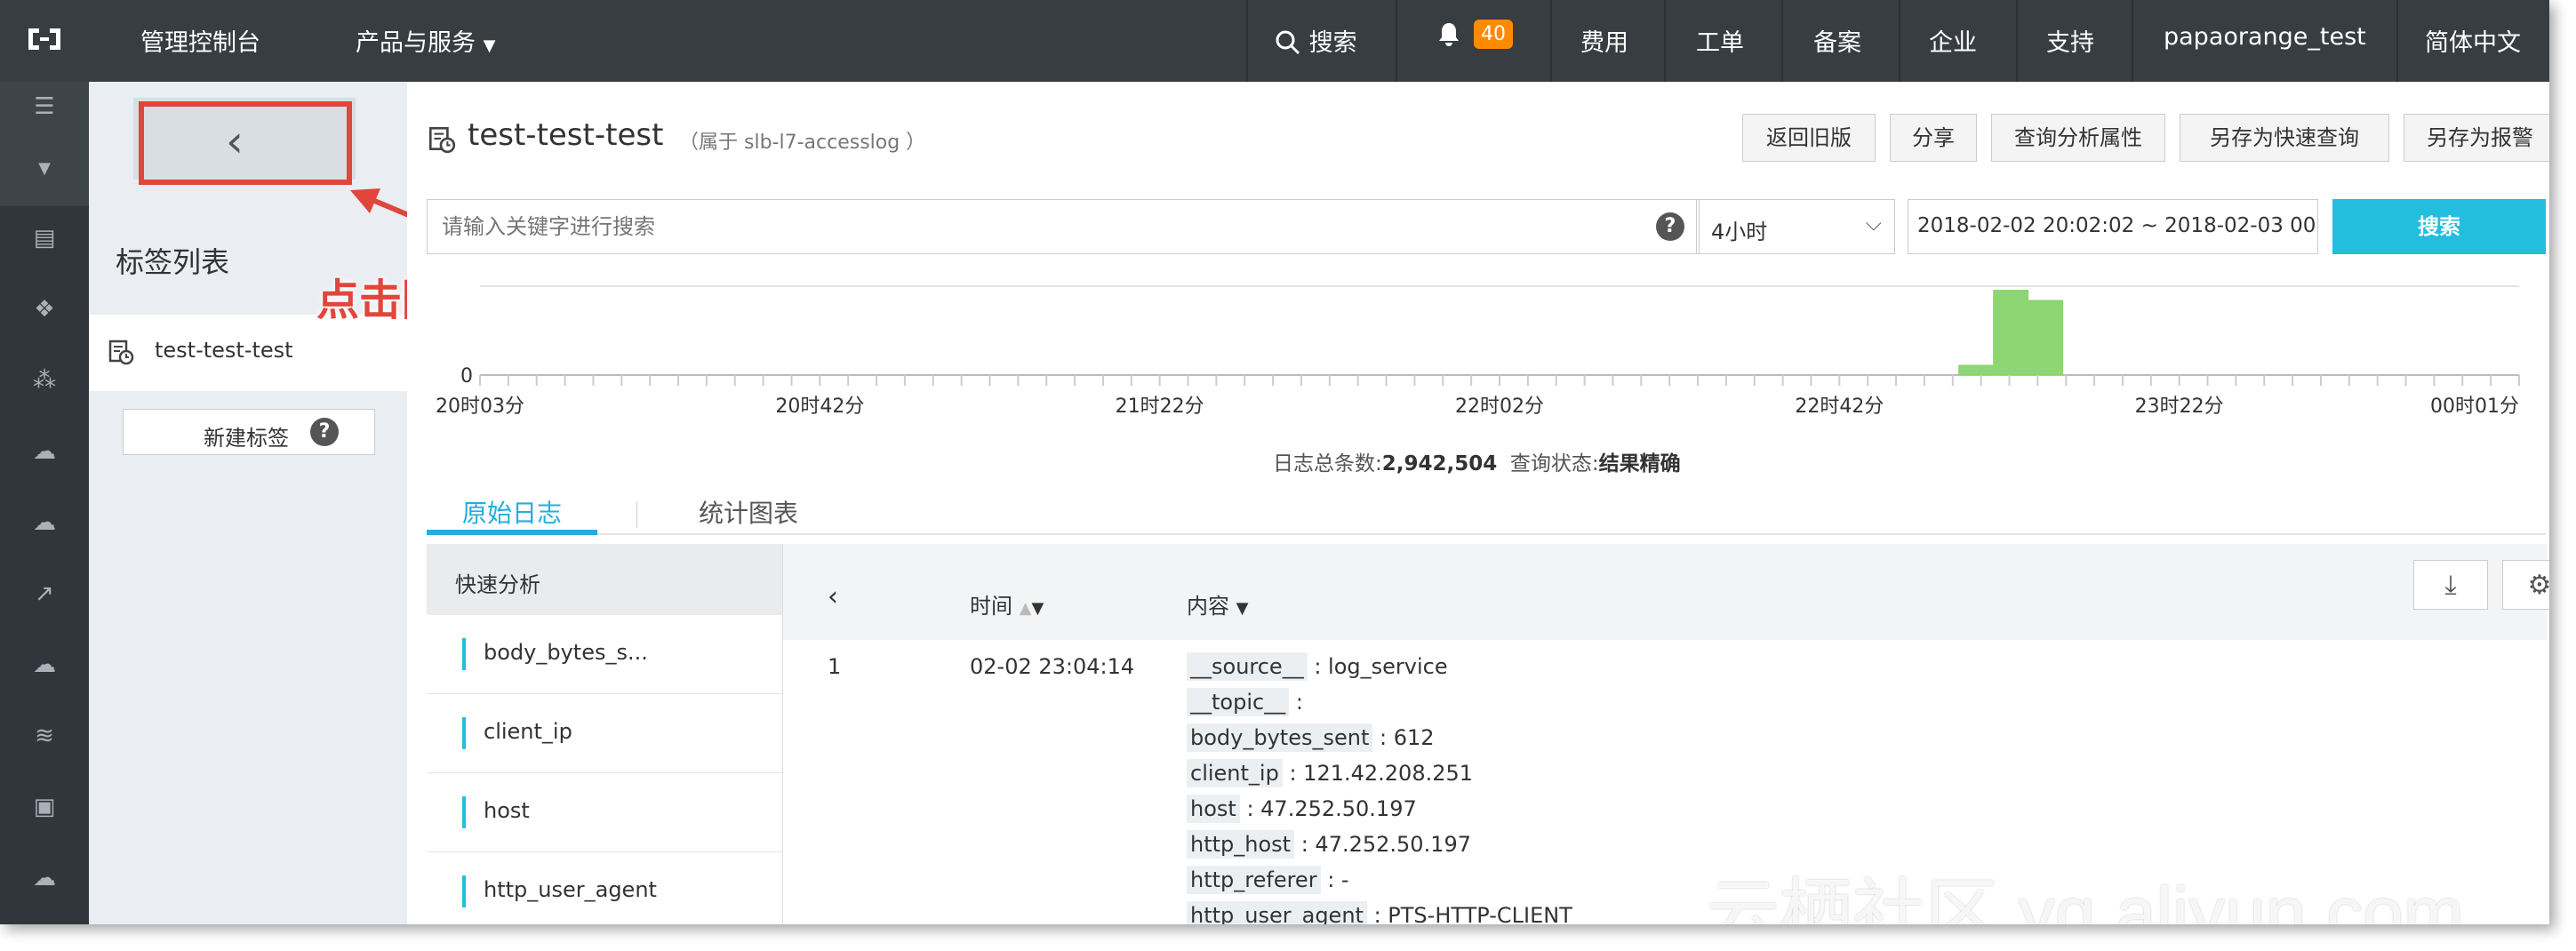 The height and width of the screenshot is (951, 2576). Describe the element at coordinates (1280, 737) in the screenshot. I see `log-field-key: body_bytes_sent` at that location.